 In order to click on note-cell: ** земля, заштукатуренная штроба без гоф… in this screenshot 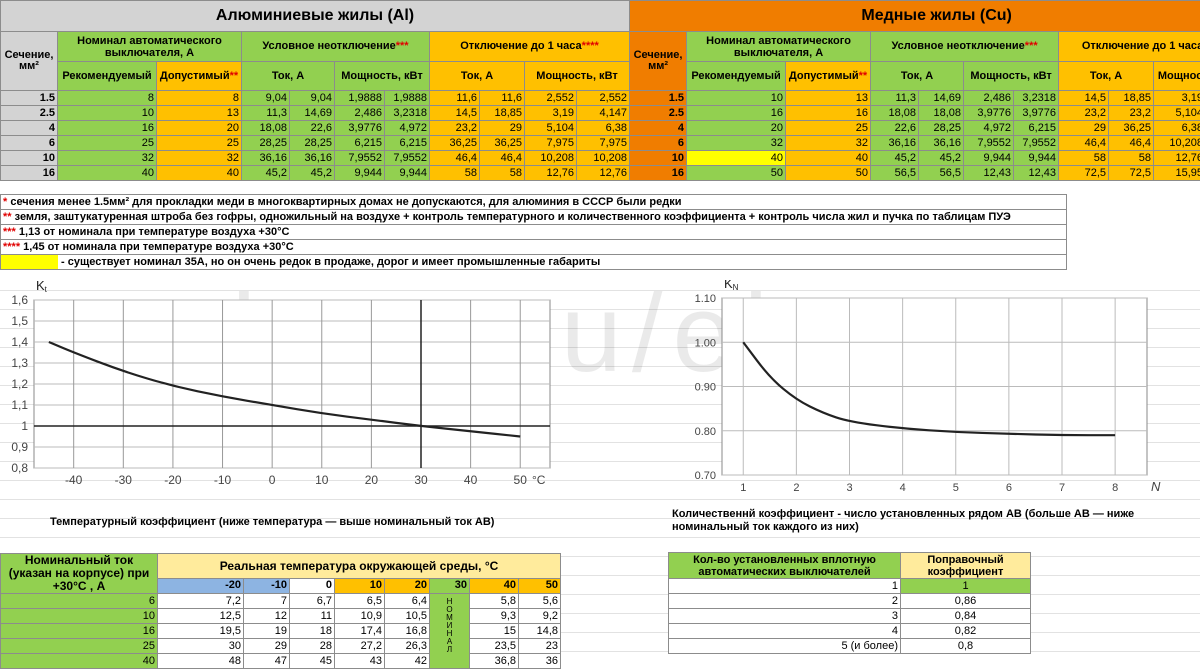, I will do `click(534, 217)`.